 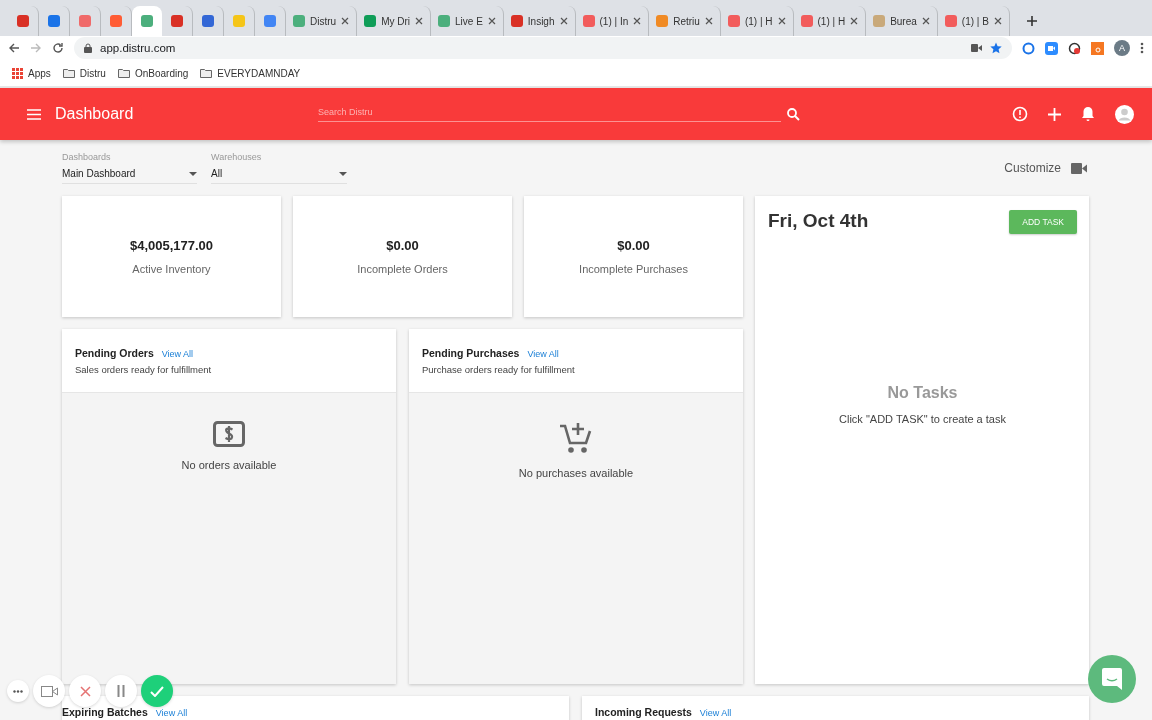 What do you see at coordinates (237, 157) in the screenshot?
I see `filter-label: Warehouses` at bounding box center [237, 157].